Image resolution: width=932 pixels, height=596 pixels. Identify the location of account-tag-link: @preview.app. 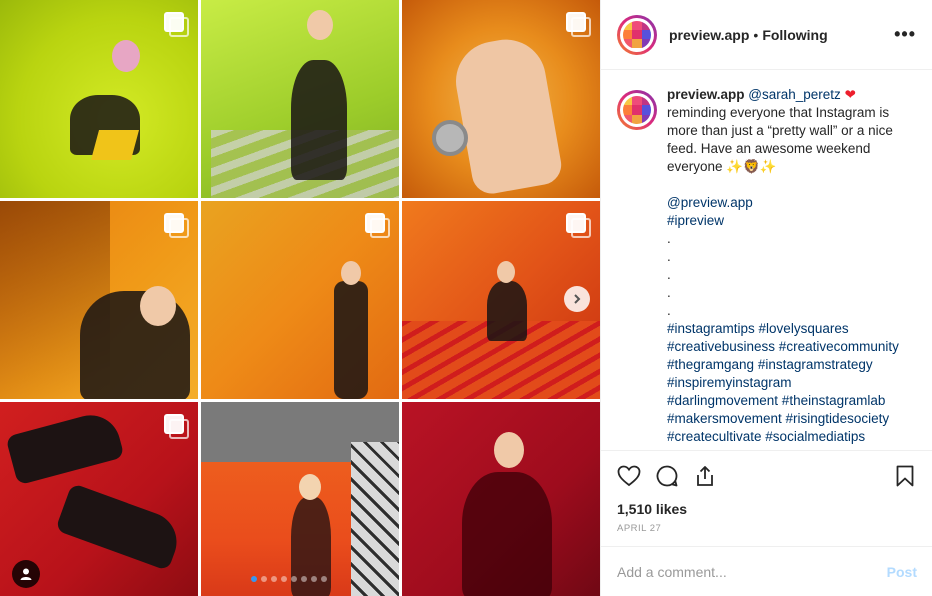
(791, 203).